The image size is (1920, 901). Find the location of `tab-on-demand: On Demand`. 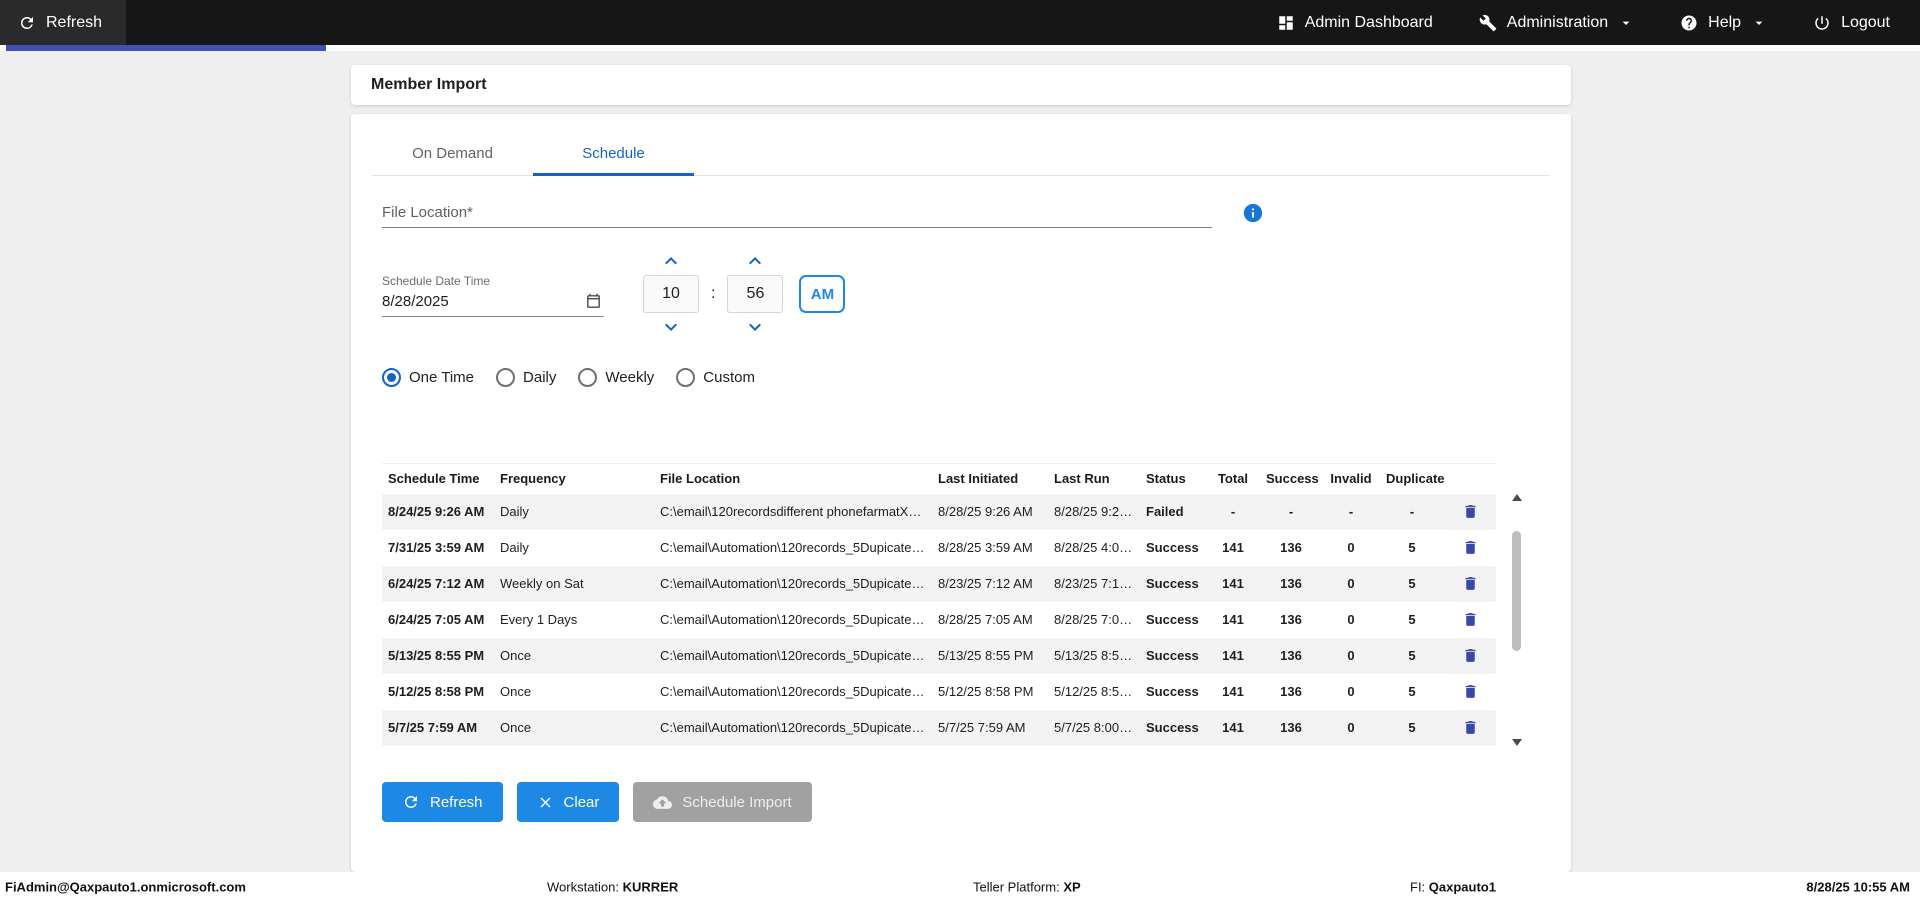

tab-on-demand: On Demand is located at coordinates (452, 153).